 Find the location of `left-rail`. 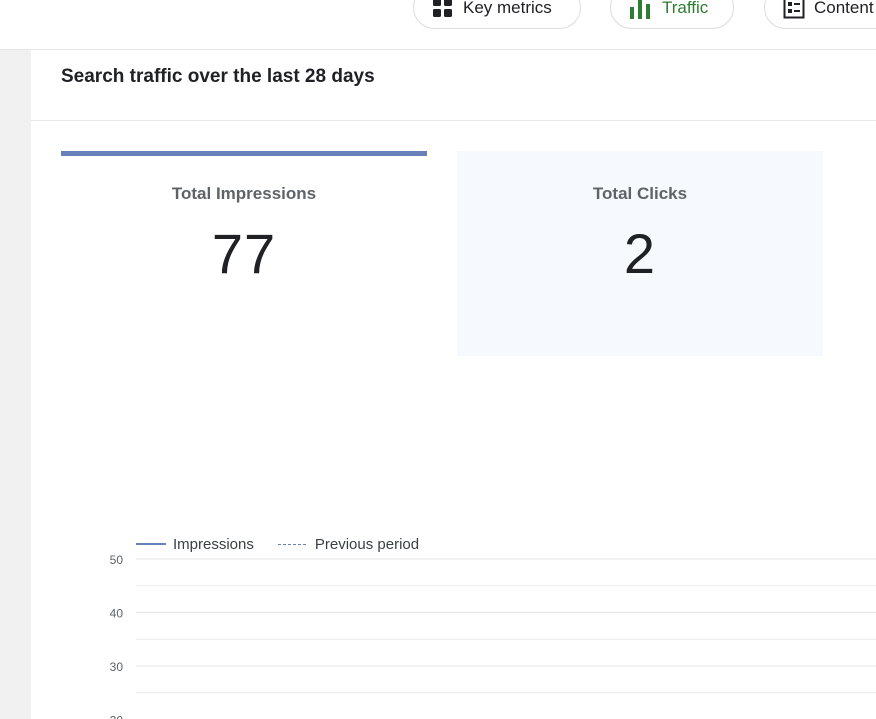

left-rail is located at coordinates (15, 384).